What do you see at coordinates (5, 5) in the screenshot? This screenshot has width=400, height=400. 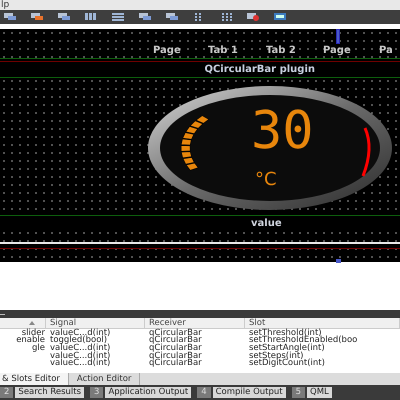 I see `menu-item: lp` at bounding box center [5, 5].